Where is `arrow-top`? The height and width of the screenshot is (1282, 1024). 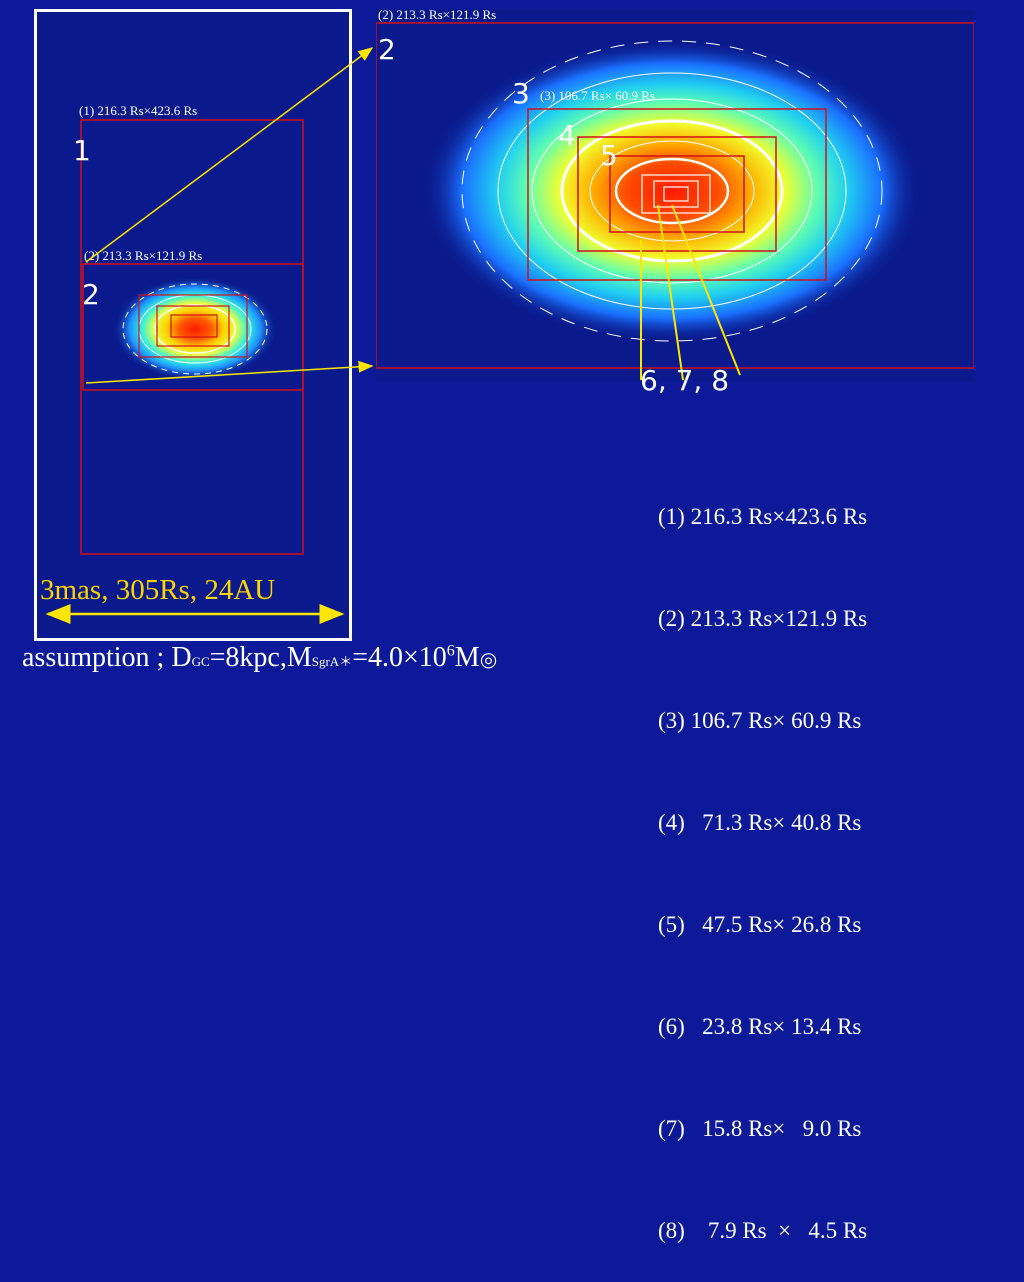 arrow-top is located at coordinates (229, 155).